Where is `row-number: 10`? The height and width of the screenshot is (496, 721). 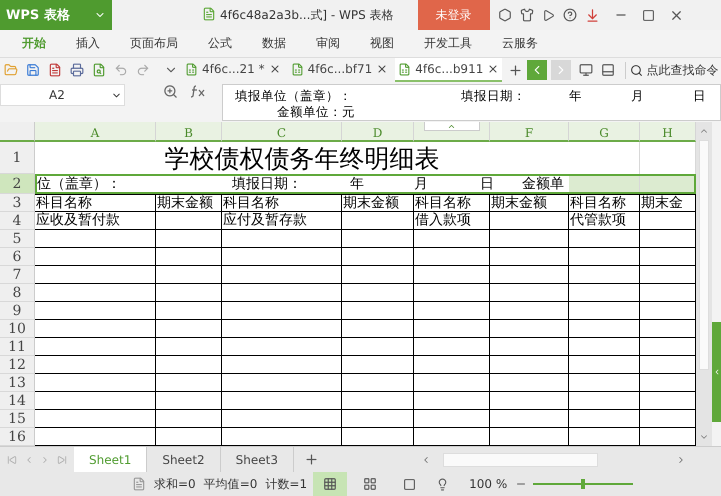 row-number: 10 is located at coordinates (17, 329).